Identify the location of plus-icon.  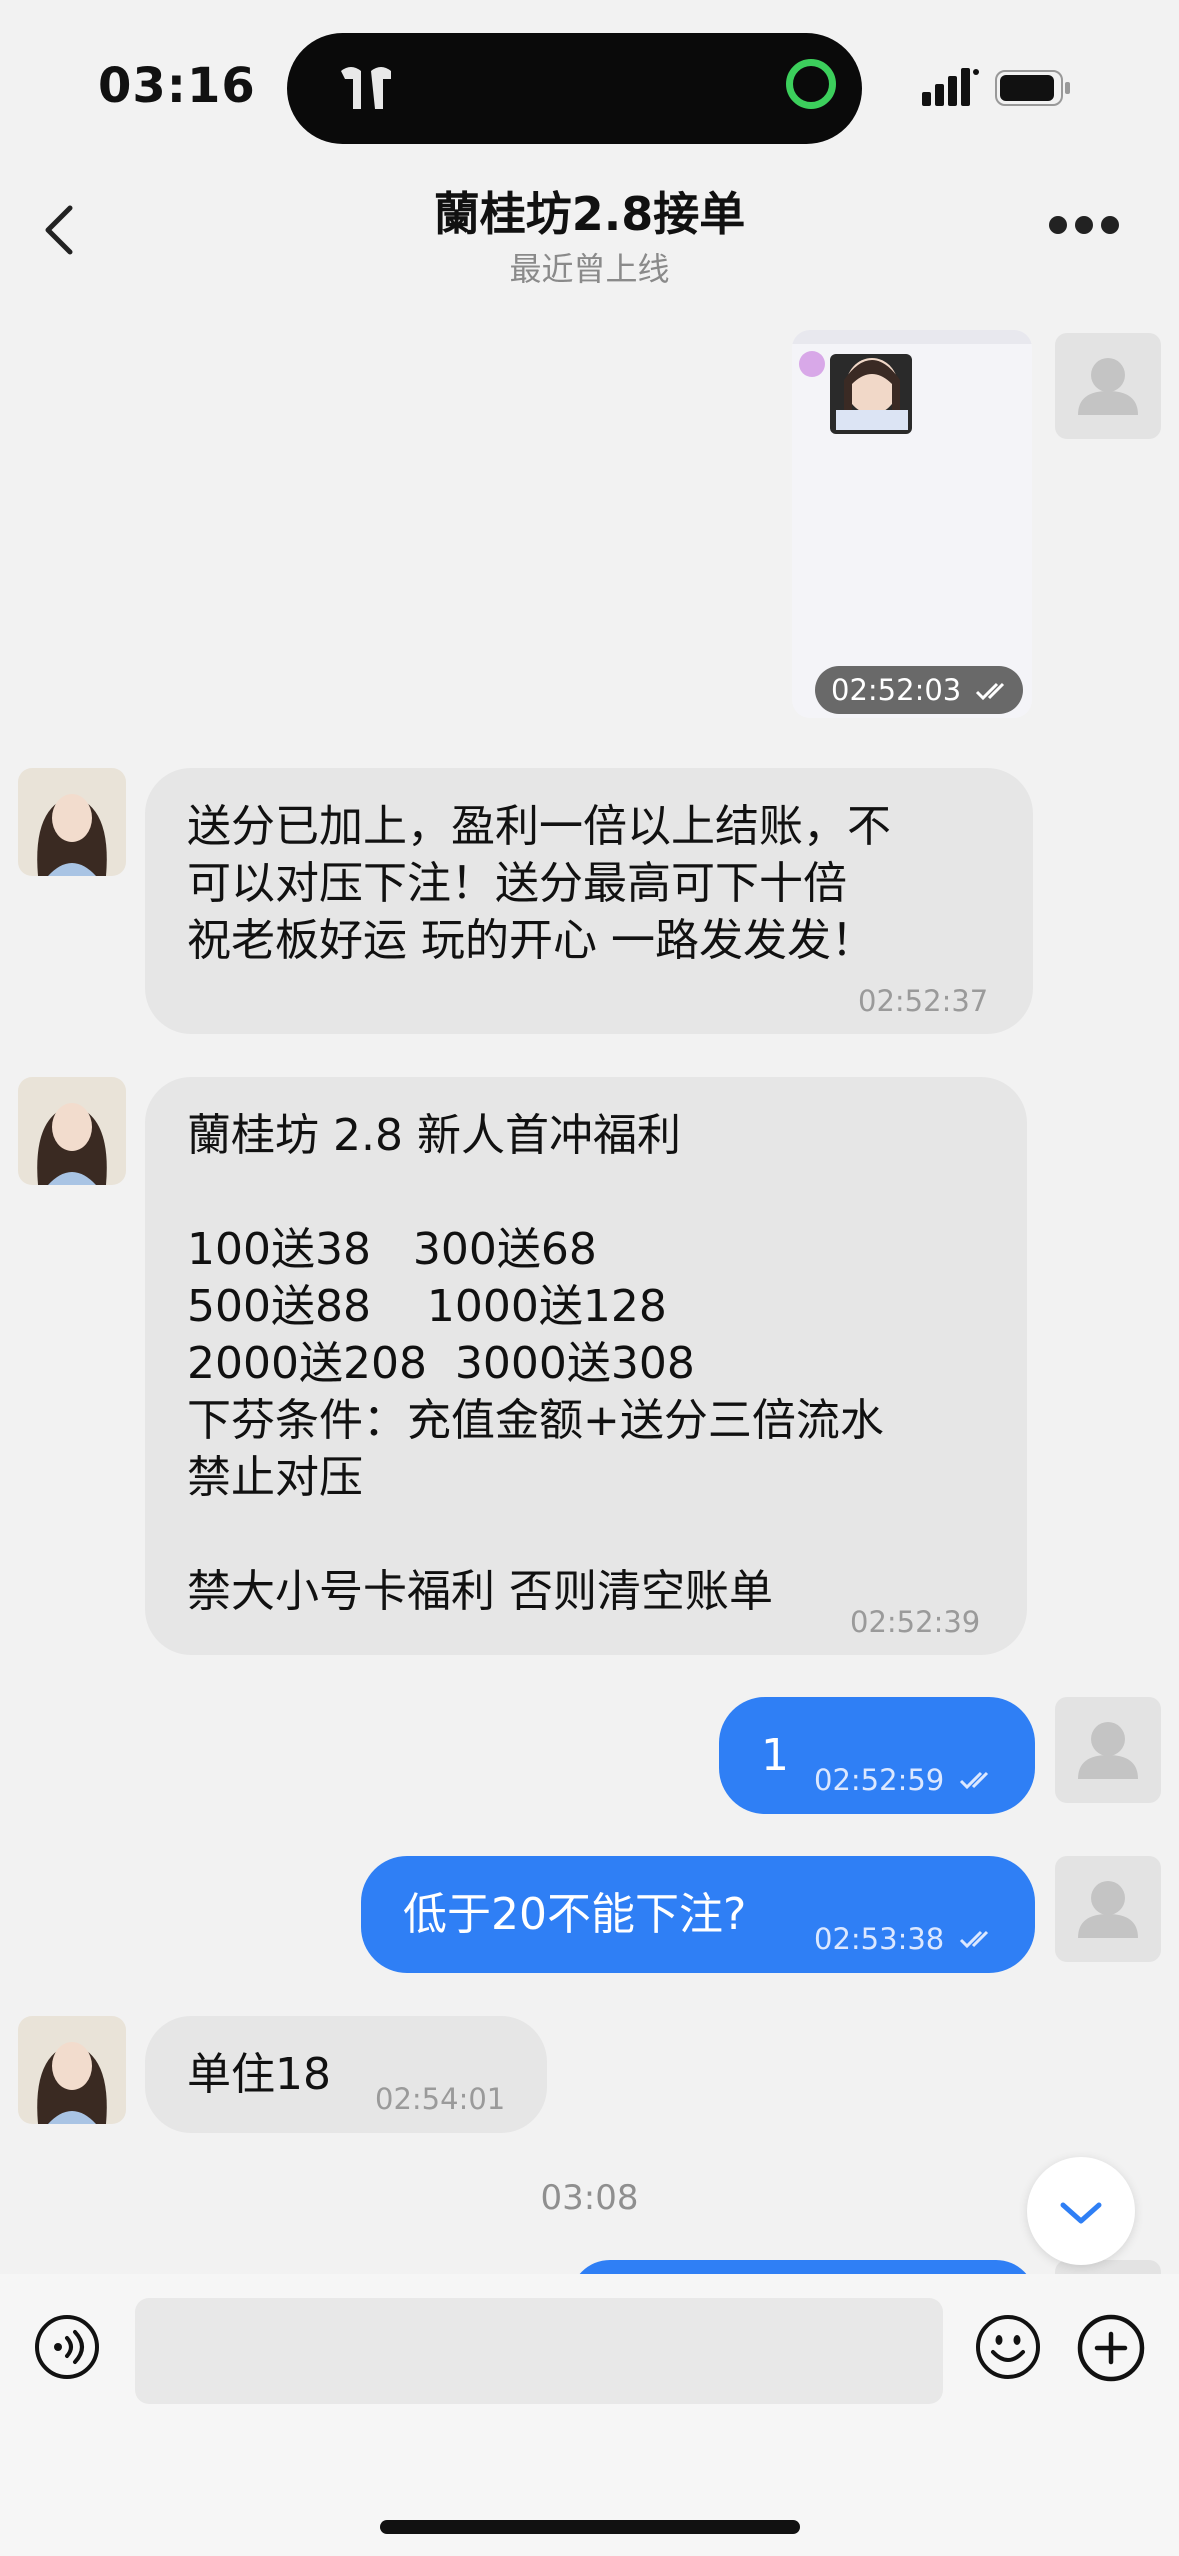
(1111, 2348).